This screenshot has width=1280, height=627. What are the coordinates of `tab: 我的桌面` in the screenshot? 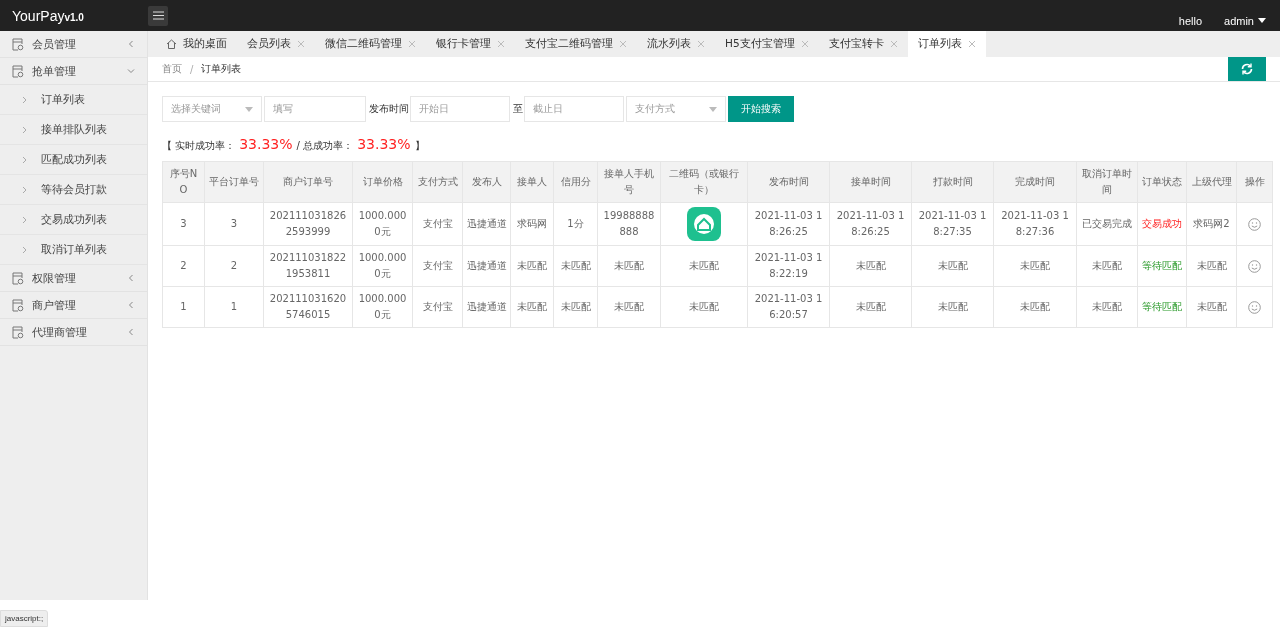 It's located at (196, 44).